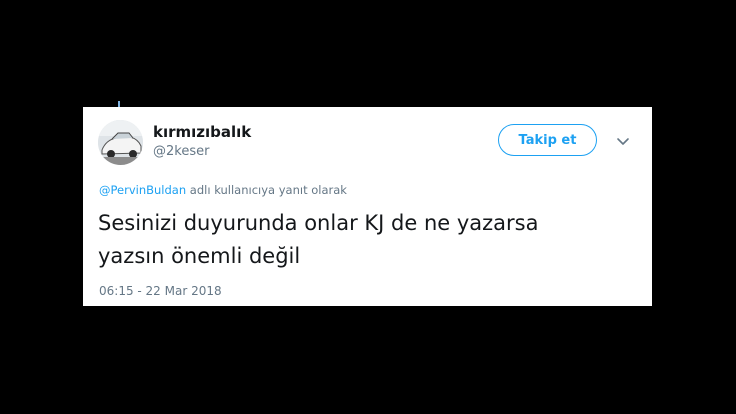 This screenshot has height=414, width=736. I want to click on reply-context-text: adlı kullanıcıya yanıt olarak, so click(266, 190).